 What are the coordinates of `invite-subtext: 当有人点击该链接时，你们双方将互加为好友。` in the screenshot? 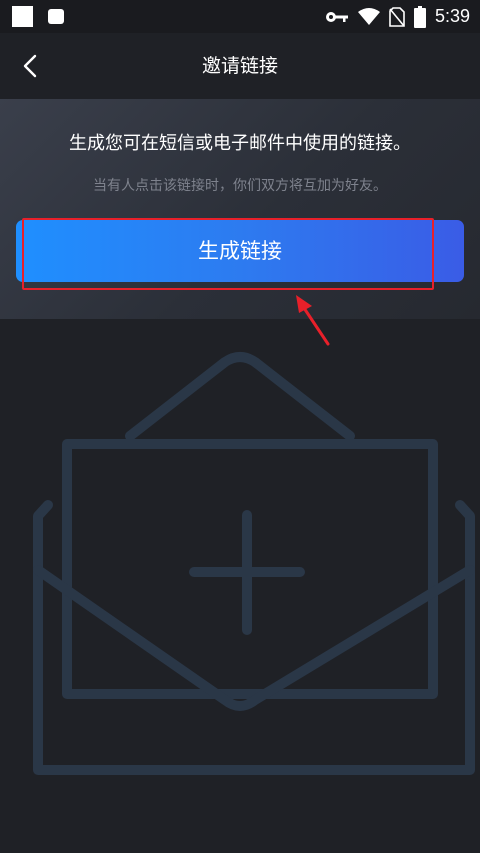 It's located at (240, 186).